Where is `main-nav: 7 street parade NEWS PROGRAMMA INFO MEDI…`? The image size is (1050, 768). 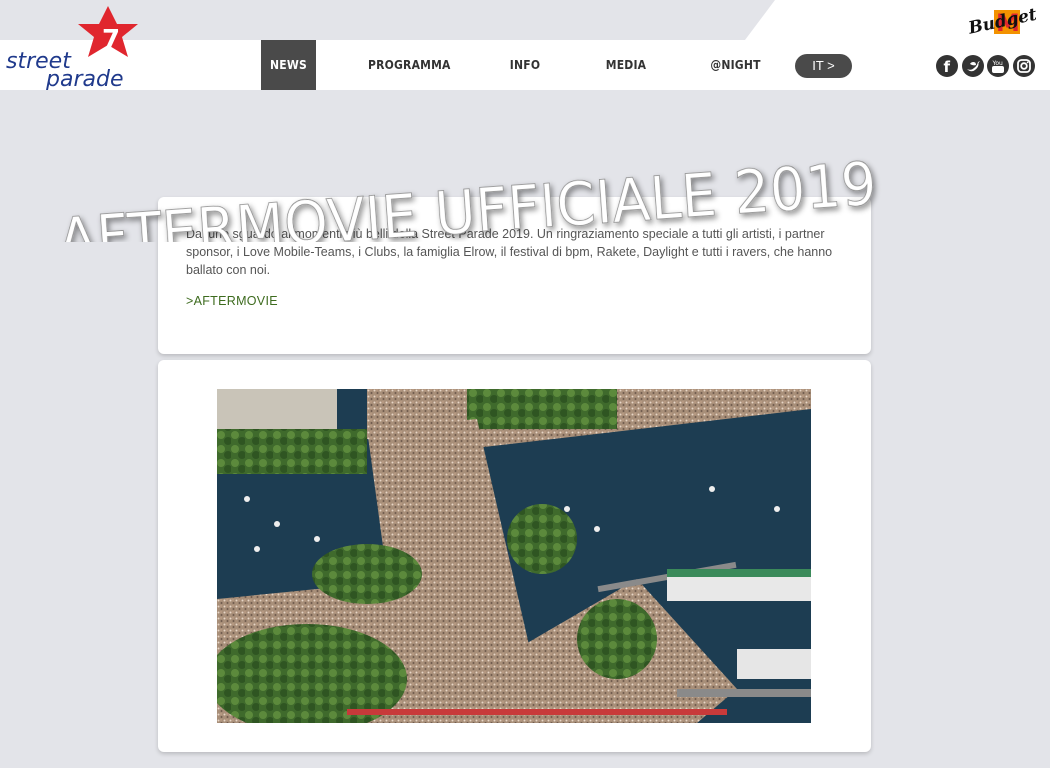 main-nav: 7 street parade NEWS PROGRAMMA INFO MEDI… is located at coordinates (525, 48).